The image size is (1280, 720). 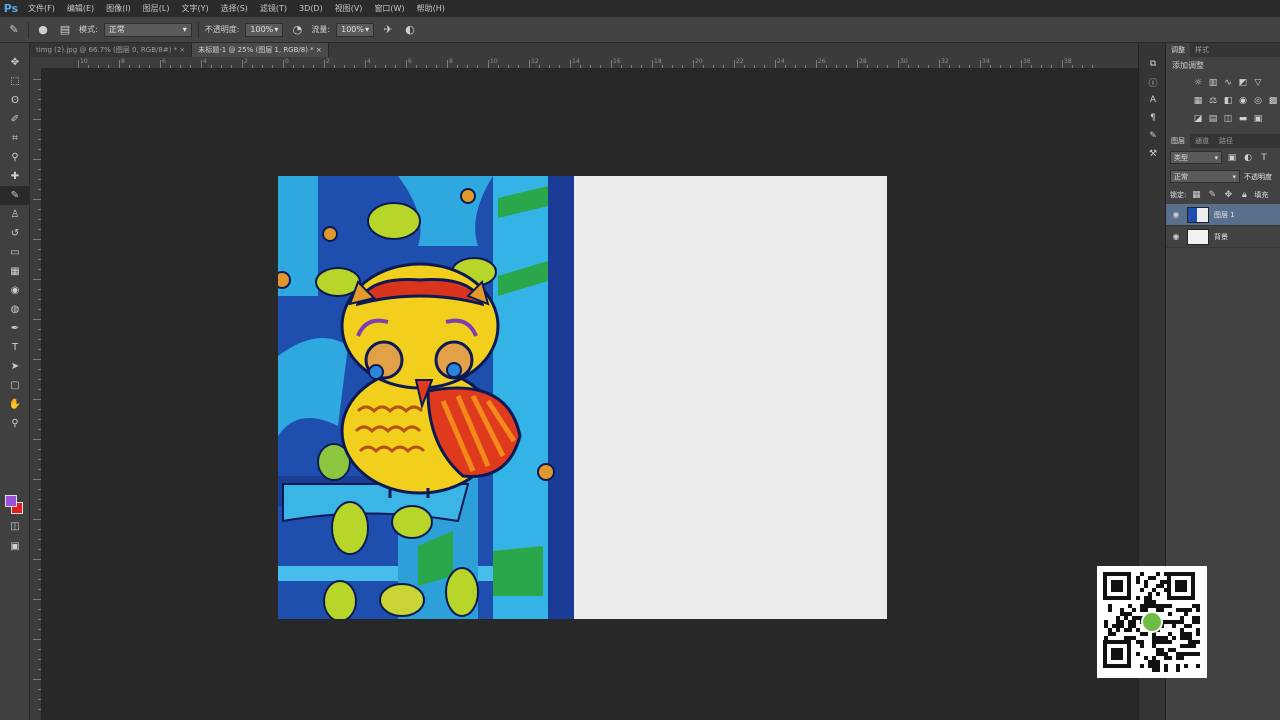 What do you see at coordinates (15, 328) in the screenshot?
I see `pen-icon: ✒` at bounding box center [15, 328].